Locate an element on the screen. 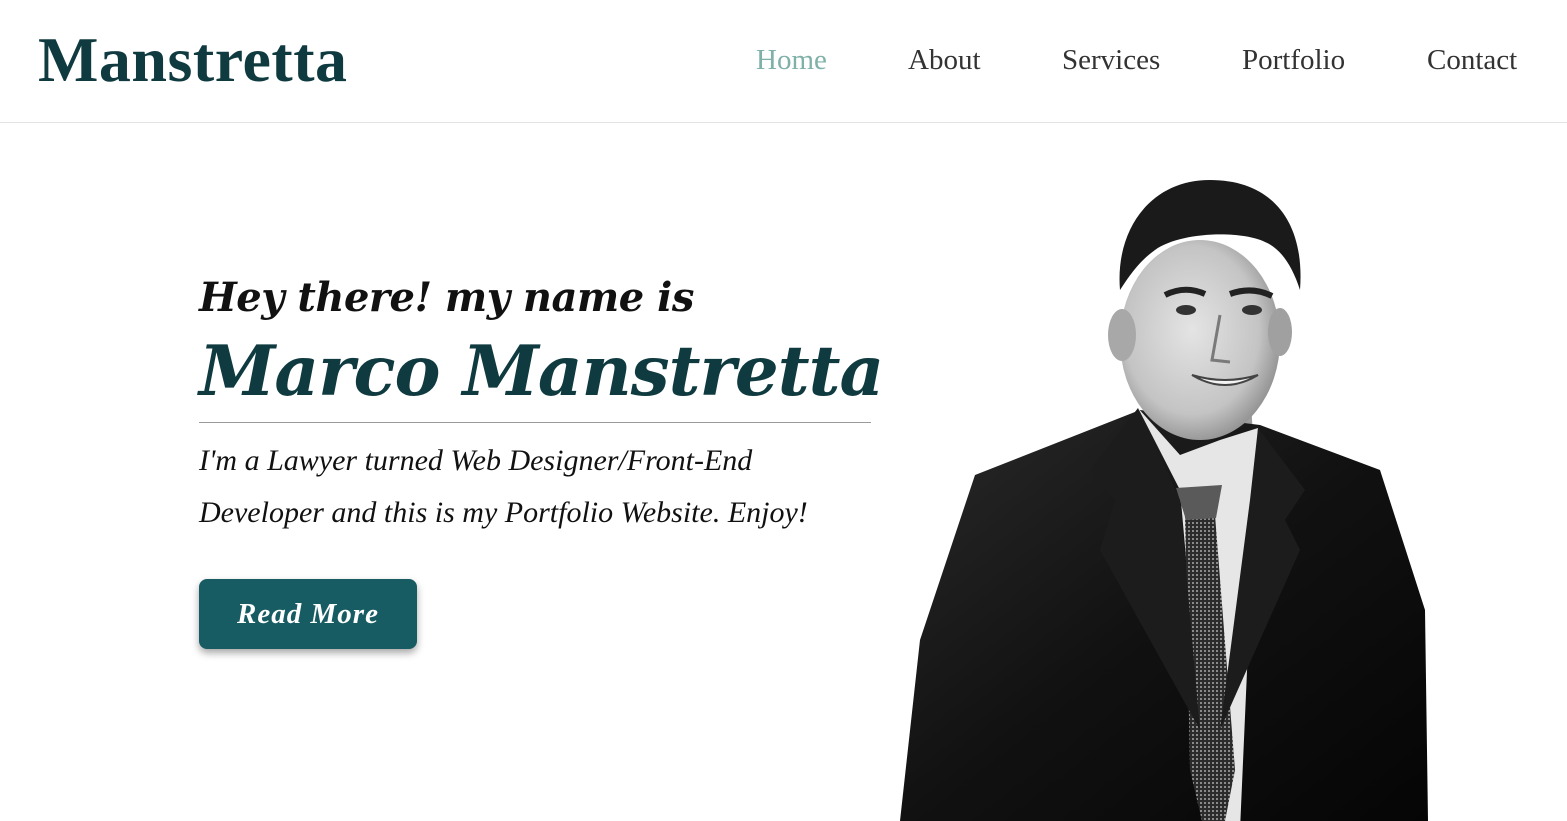  hero-name: Marco Manstretta is located at coordinates (541, 371).